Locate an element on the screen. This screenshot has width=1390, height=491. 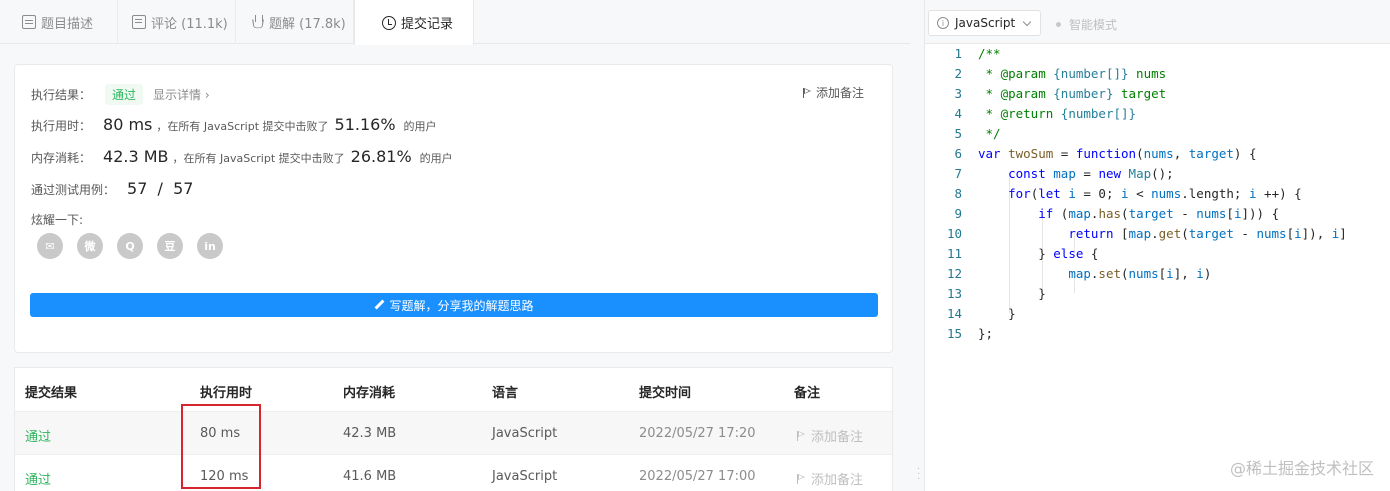
highlight-box is located at coordinates (221, 446).